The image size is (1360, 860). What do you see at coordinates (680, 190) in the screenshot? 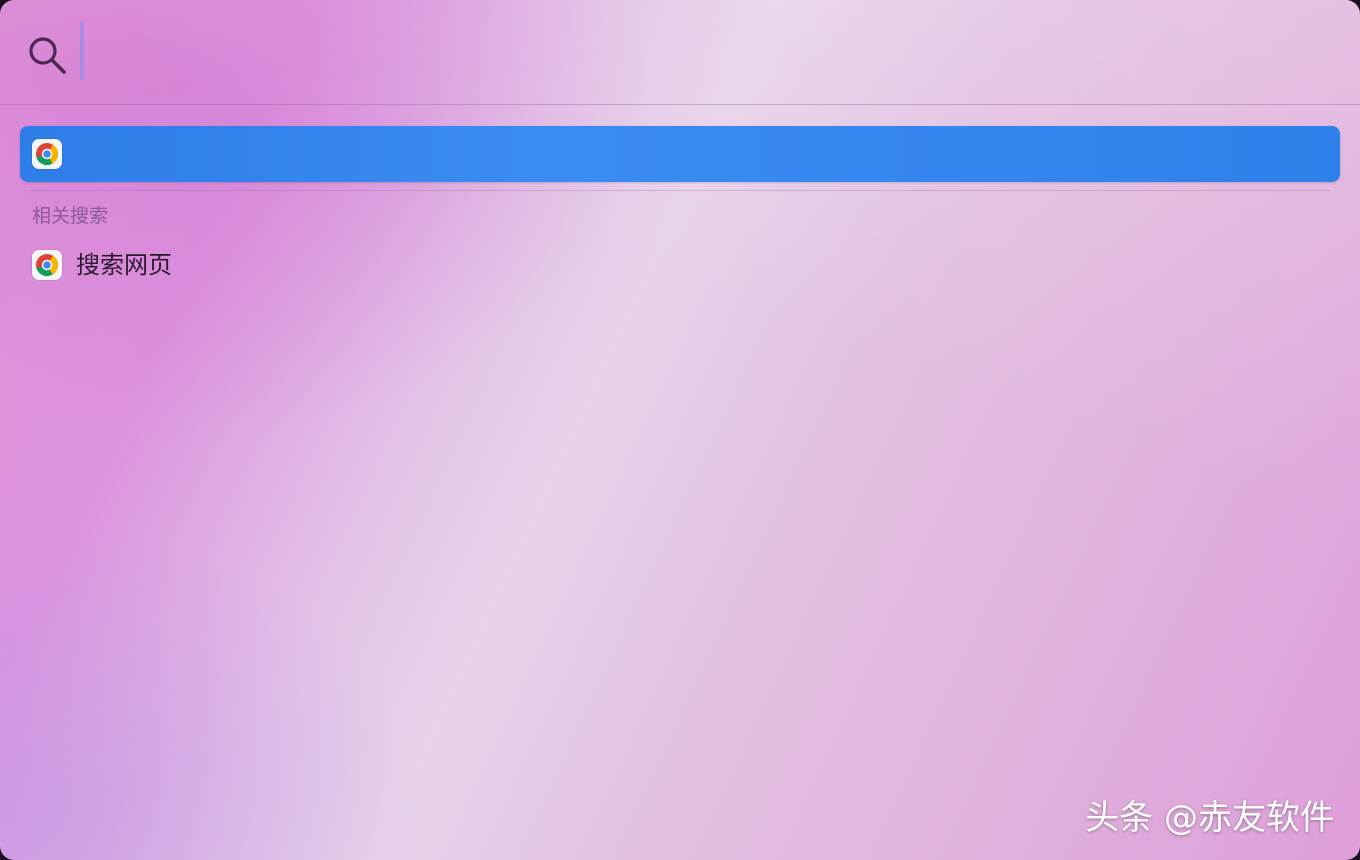
I see `results-divider` at bounding box center [680, 190].